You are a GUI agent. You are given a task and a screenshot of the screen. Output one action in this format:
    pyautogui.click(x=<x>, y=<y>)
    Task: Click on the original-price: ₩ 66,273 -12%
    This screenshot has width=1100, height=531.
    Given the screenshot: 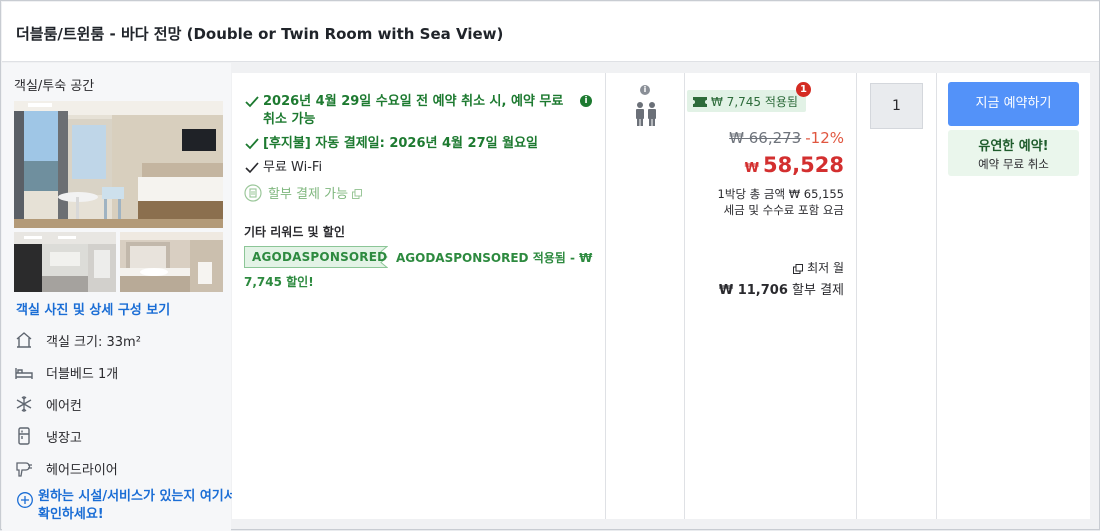 What is the action you would take?
    pyautogui.click(x=786, y=138)
    